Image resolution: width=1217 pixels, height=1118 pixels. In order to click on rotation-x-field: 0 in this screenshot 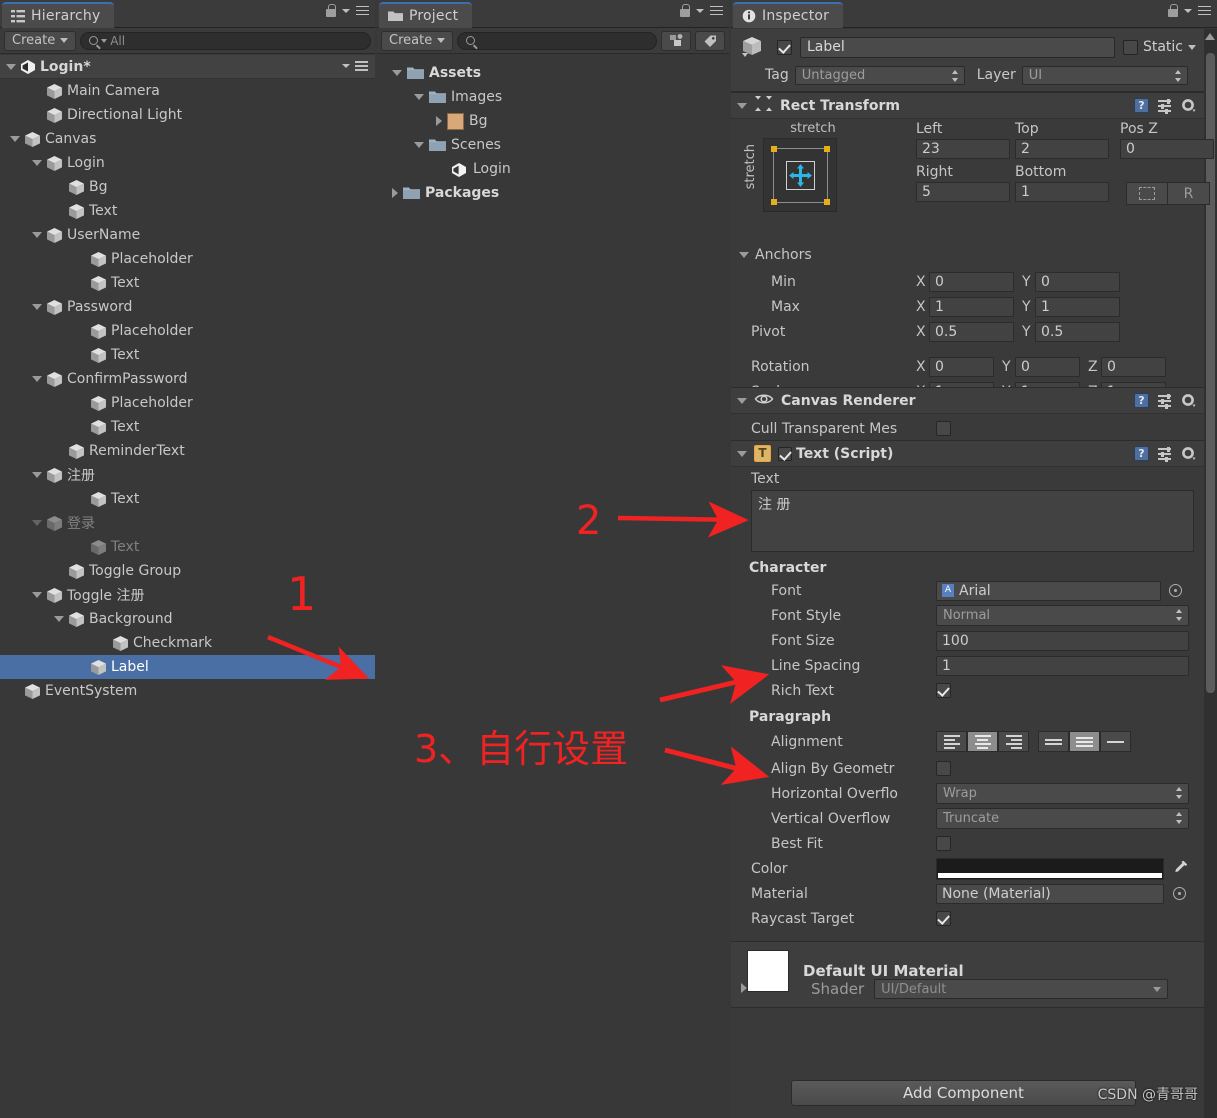, I will do `click(961, 366)`.